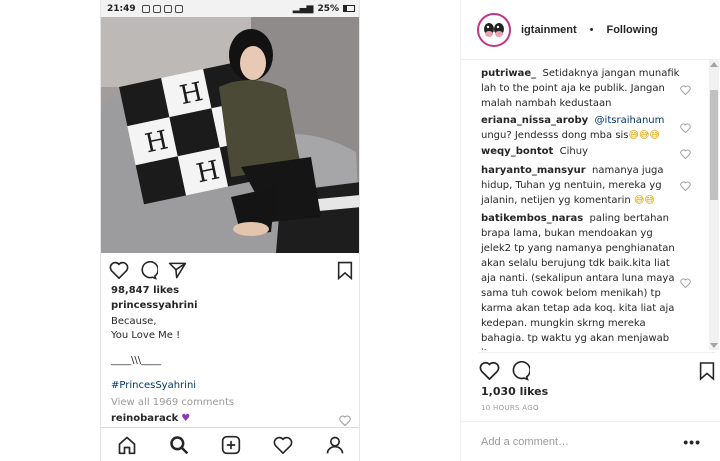 The height and width of the screenshot is (461, 720). What do you see at coordinates (644, 135) in the screenshot?
I see `comment-emoji: 😅😅😅` at bounding box center [644, 135].